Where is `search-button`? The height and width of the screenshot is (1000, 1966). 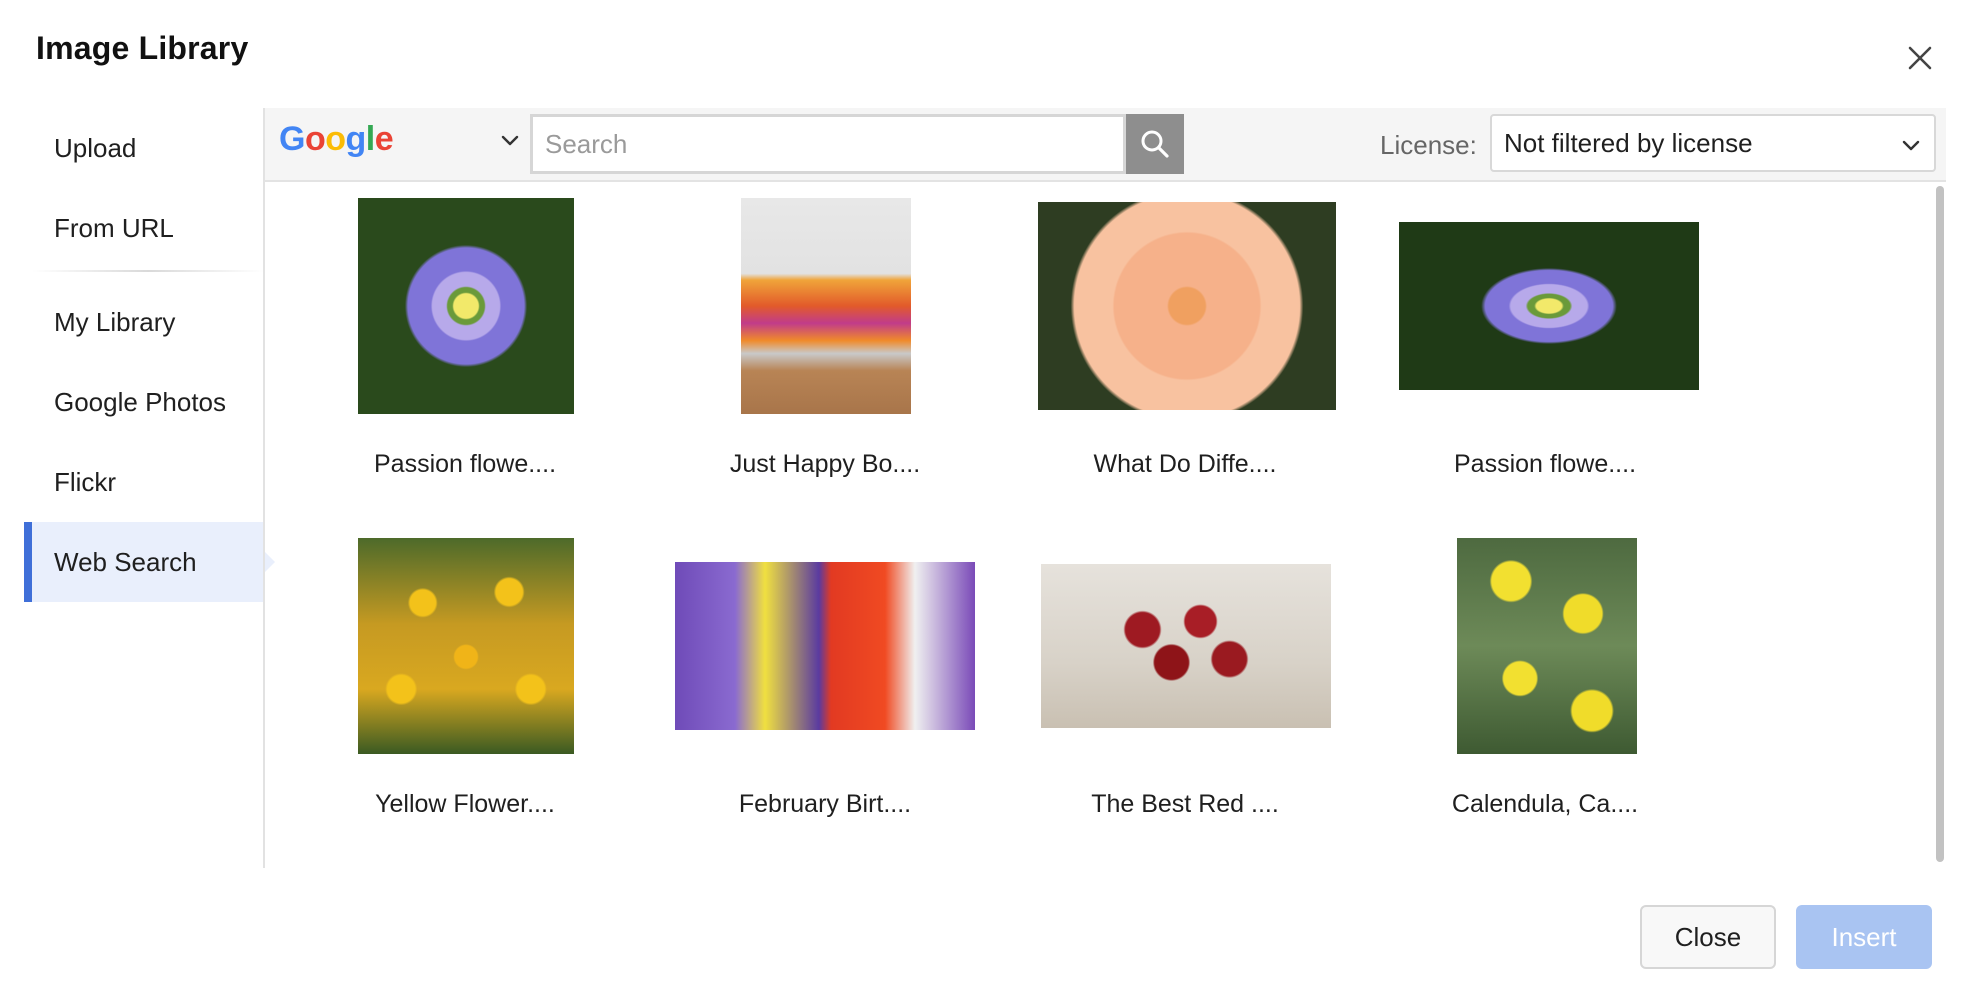 search-button is located at coordinates (1155, 144).